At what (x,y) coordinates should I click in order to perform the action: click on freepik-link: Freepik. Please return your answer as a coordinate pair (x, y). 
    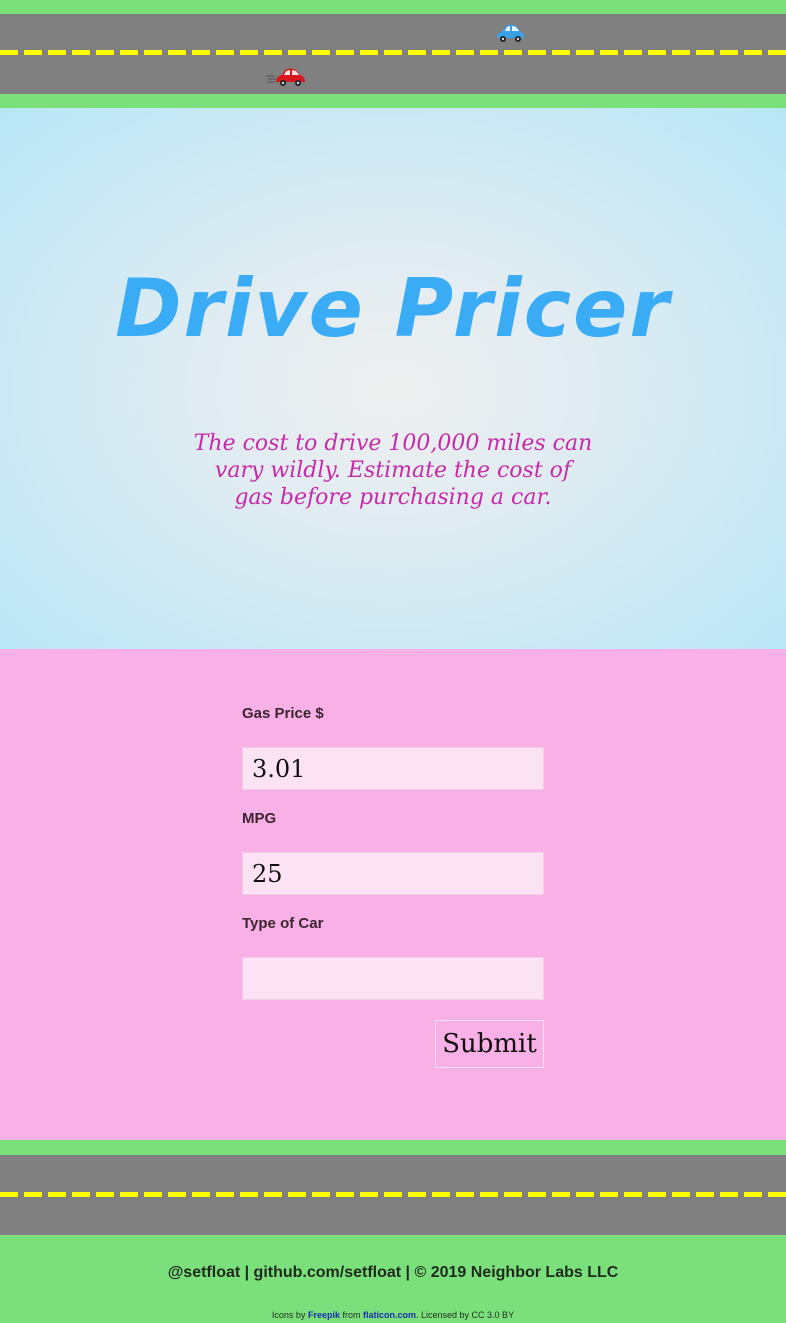
    Looking at the image, I should click on (324, 1315).